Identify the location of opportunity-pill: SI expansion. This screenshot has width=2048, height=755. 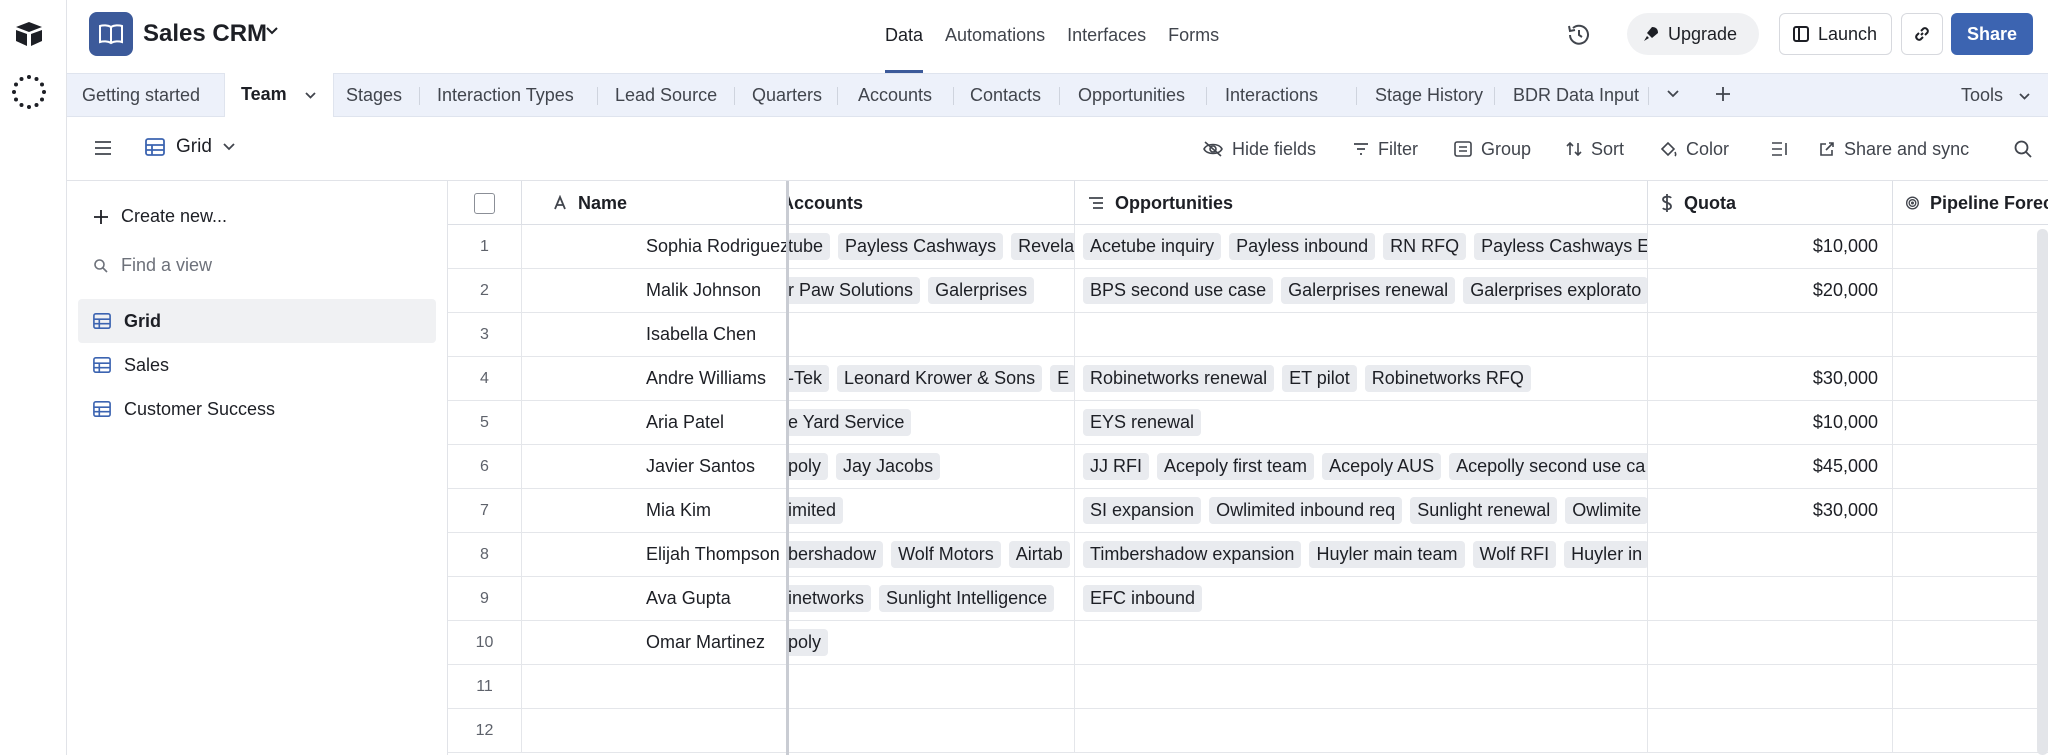
(1142, 510).